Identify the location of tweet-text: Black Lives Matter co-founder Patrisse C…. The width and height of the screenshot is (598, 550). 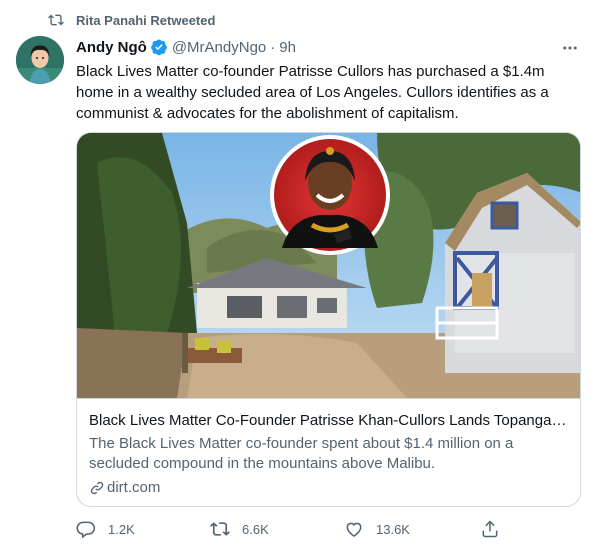
(312, 92).